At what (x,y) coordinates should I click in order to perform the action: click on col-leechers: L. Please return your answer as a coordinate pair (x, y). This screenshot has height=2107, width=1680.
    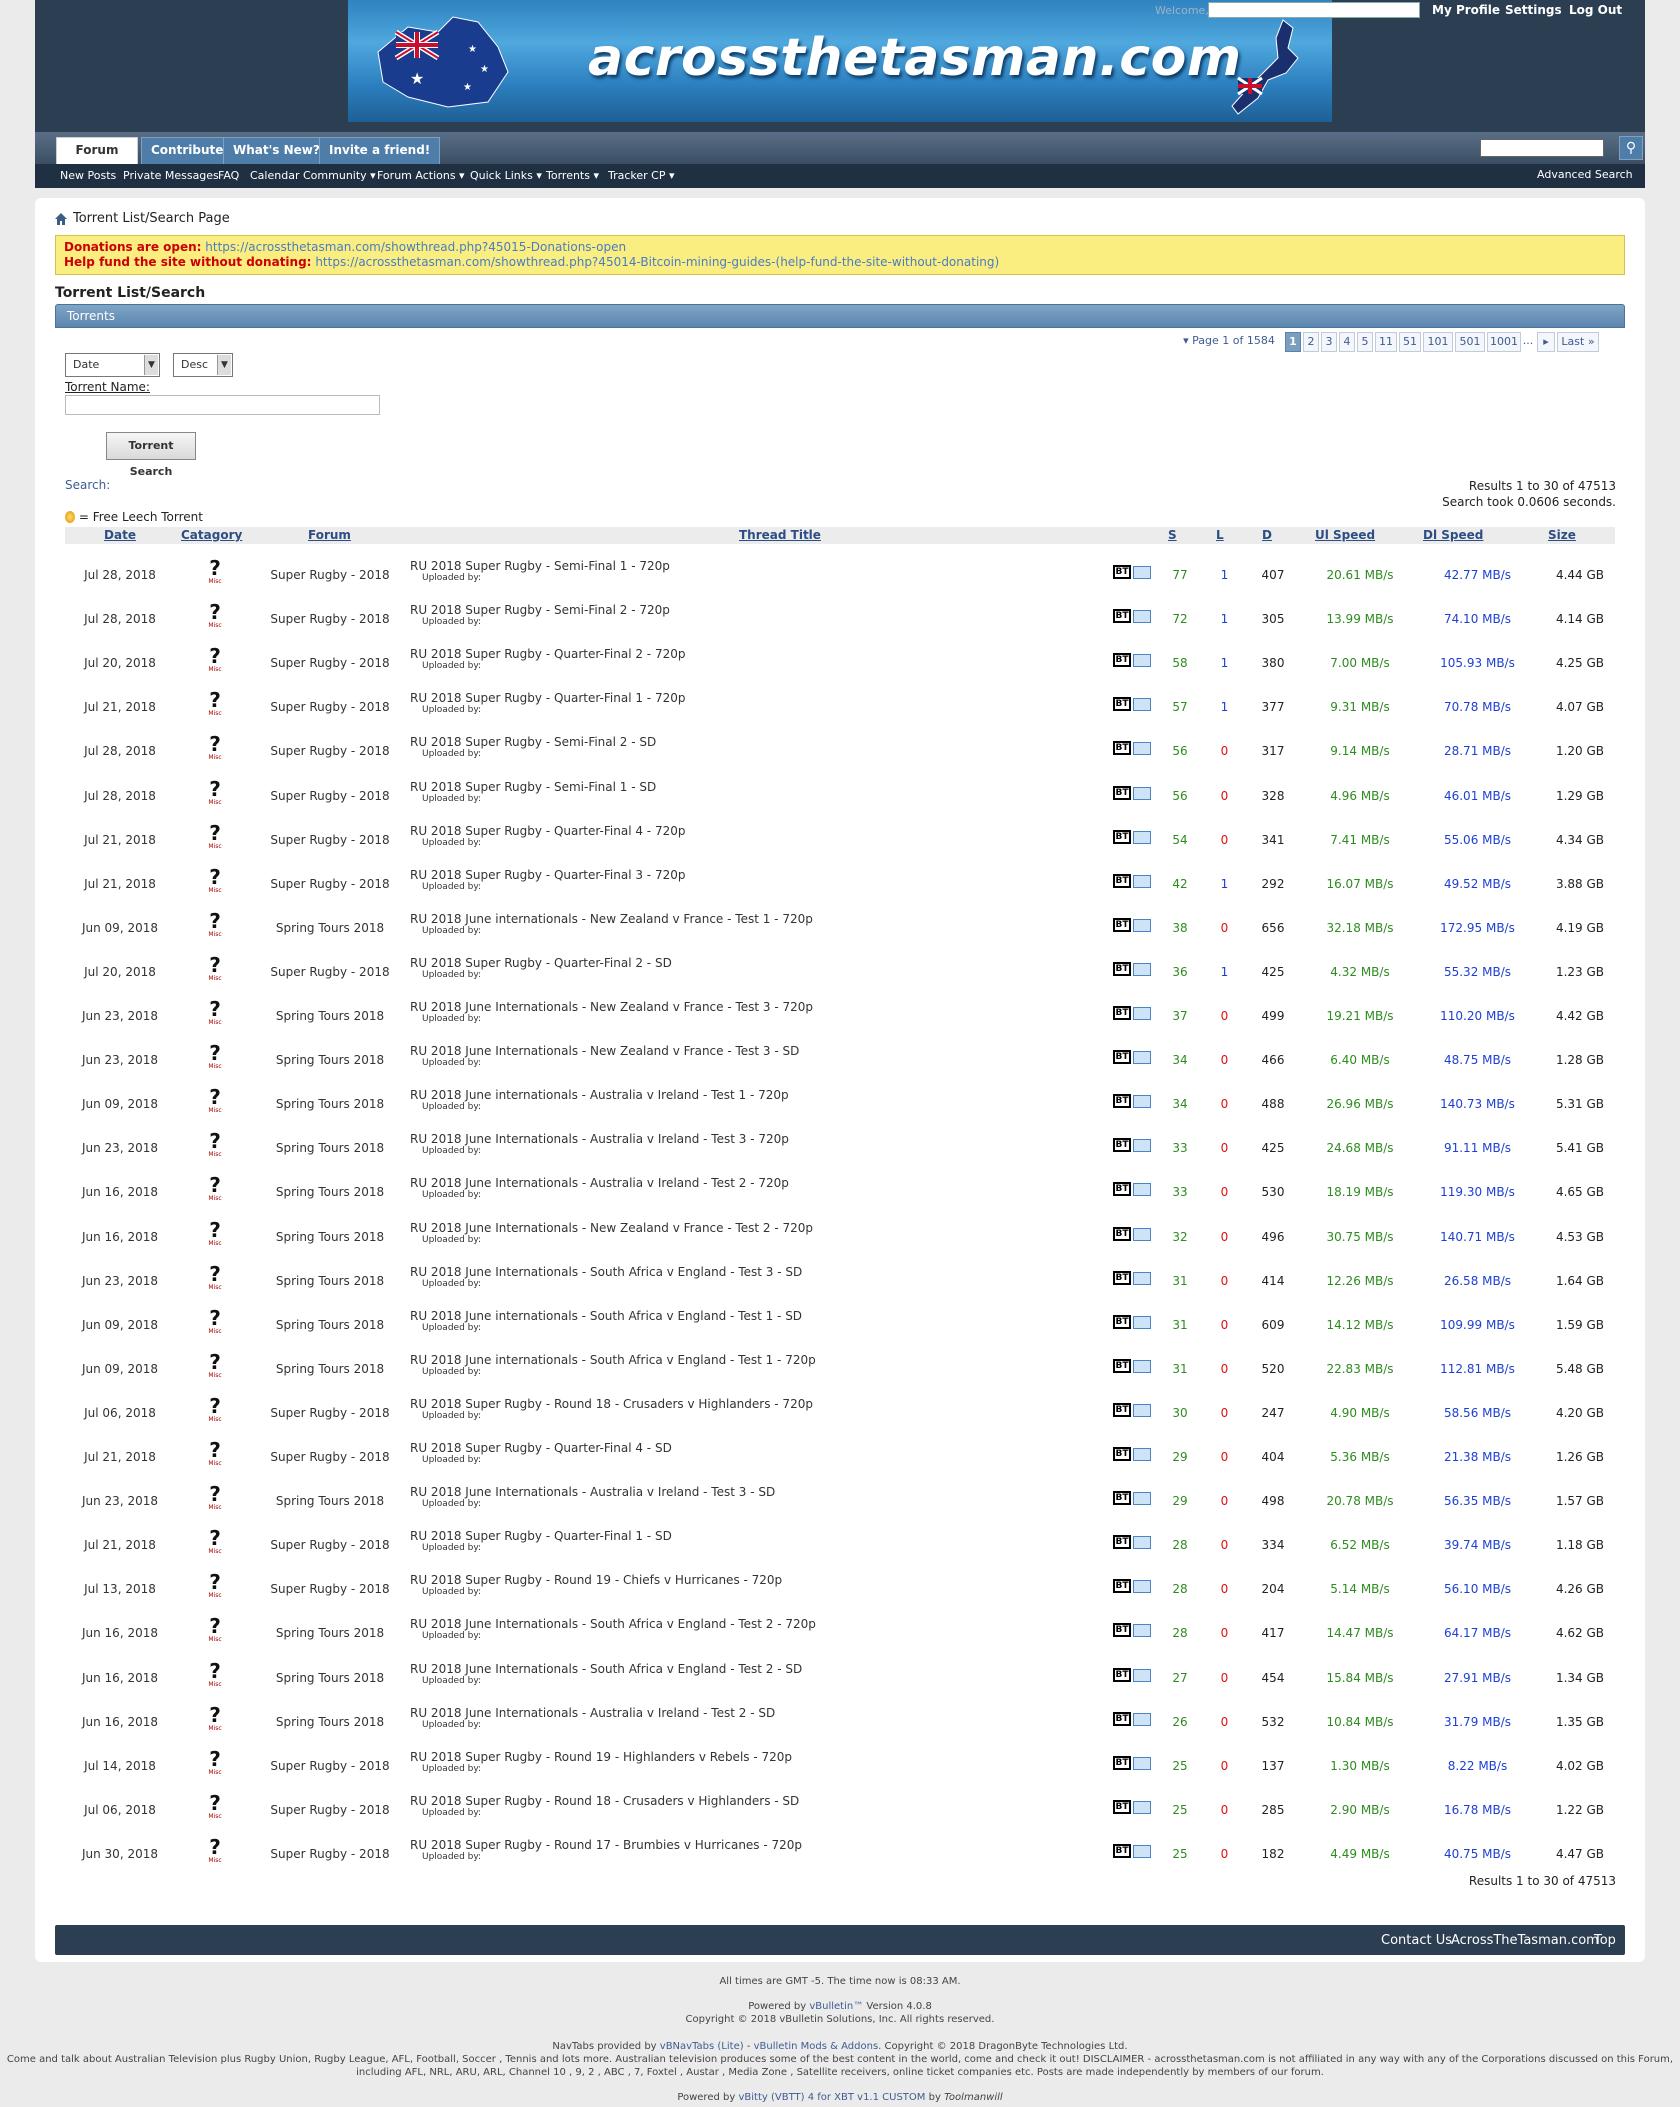
    Looking at the image, I should click on (1220, 535).